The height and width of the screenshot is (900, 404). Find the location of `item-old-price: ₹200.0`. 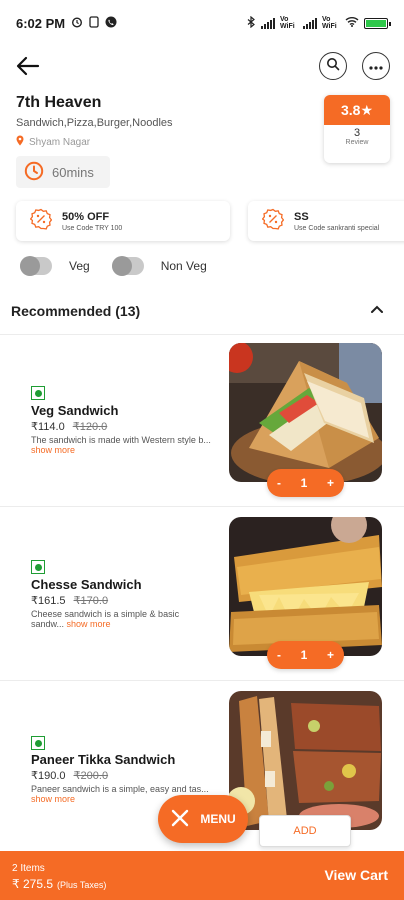

item-old-price: ₹200.0 is located at coordinates (91, 776).